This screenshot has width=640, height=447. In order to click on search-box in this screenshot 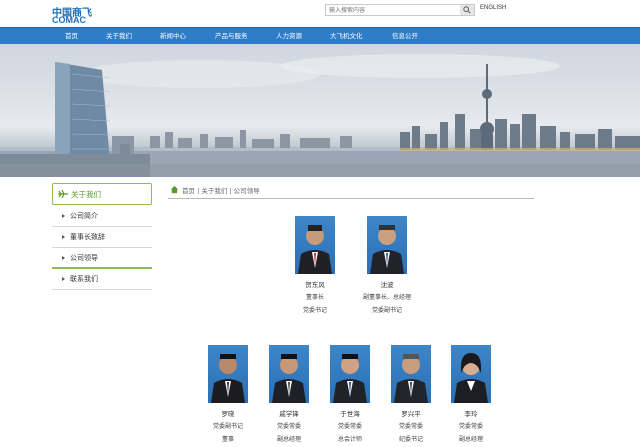, I will do `click(400, 10)`.